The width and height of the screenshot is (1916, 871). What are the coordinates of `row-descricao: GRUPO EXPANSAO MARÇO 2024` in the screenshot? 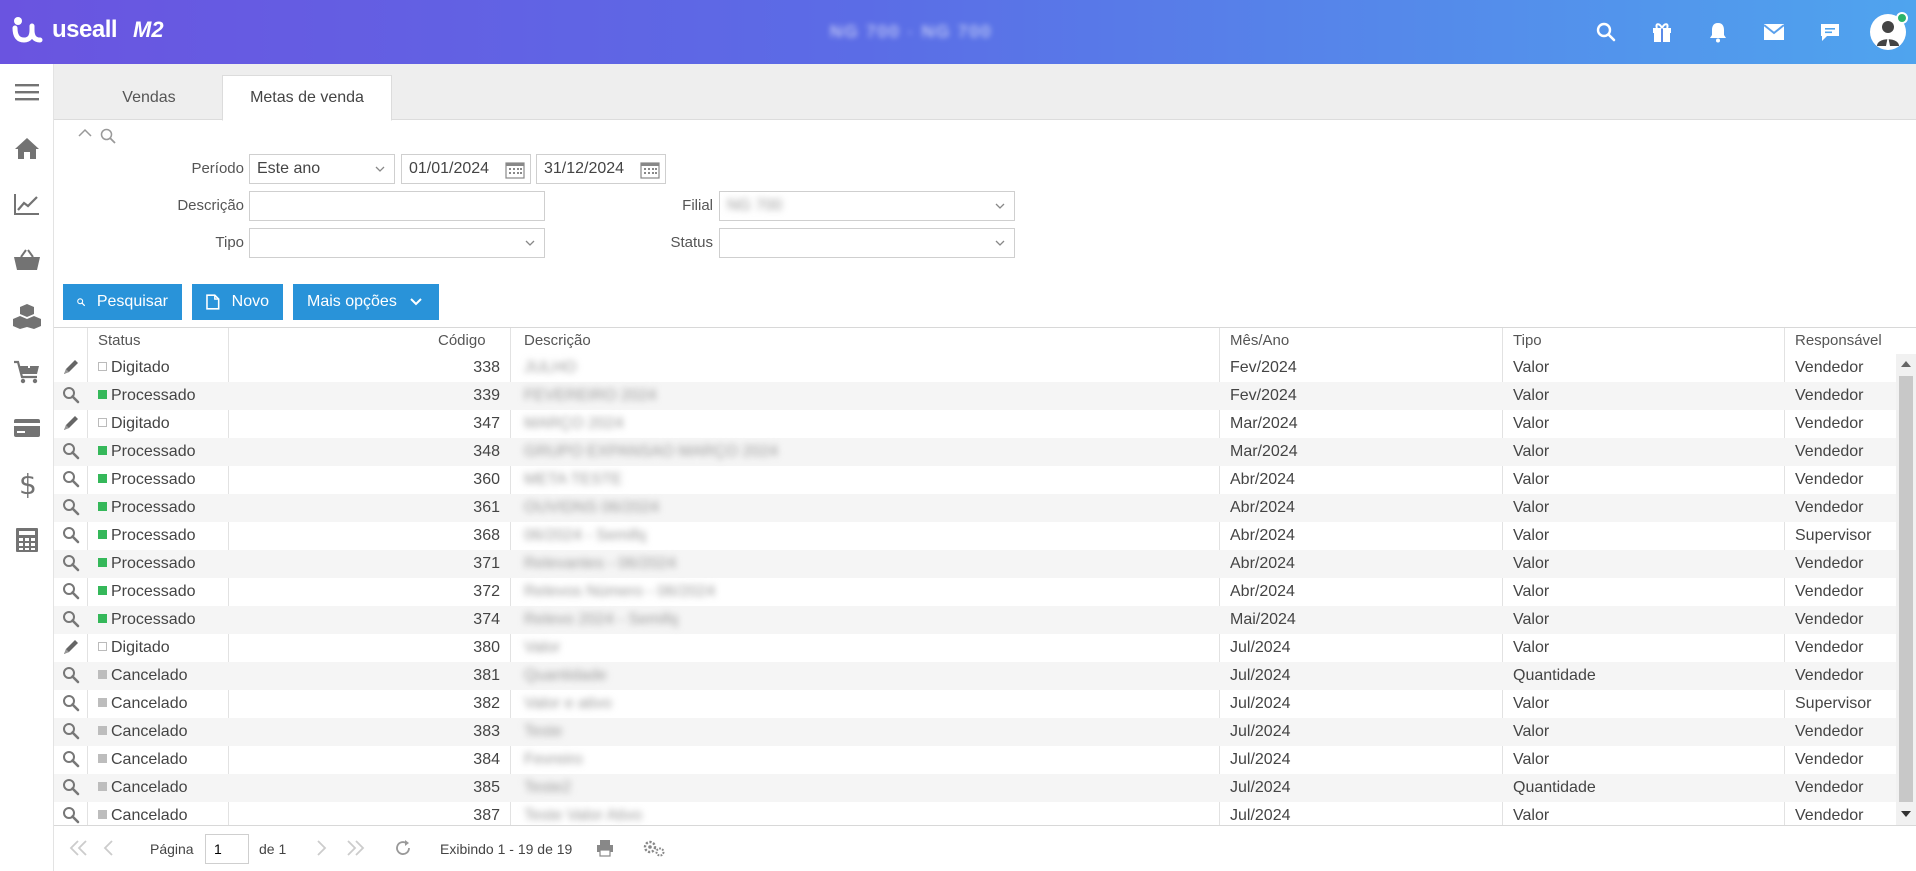 It's located at (651, 451).